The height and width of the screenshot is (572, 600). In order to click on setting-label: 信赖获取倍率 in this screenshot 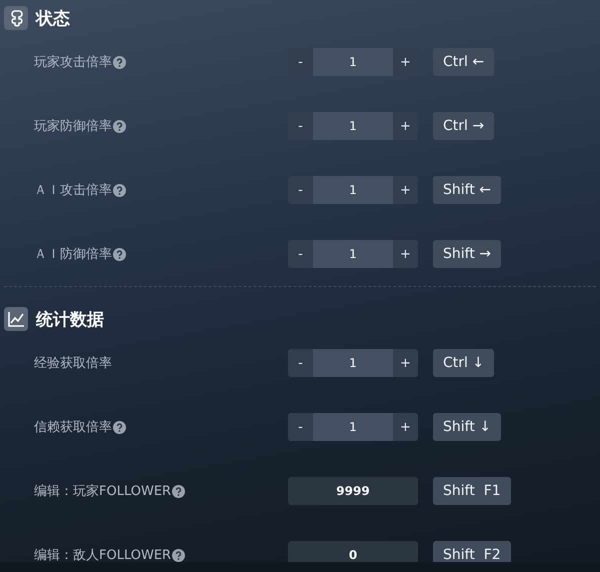, I will do `click(73, 427)`.